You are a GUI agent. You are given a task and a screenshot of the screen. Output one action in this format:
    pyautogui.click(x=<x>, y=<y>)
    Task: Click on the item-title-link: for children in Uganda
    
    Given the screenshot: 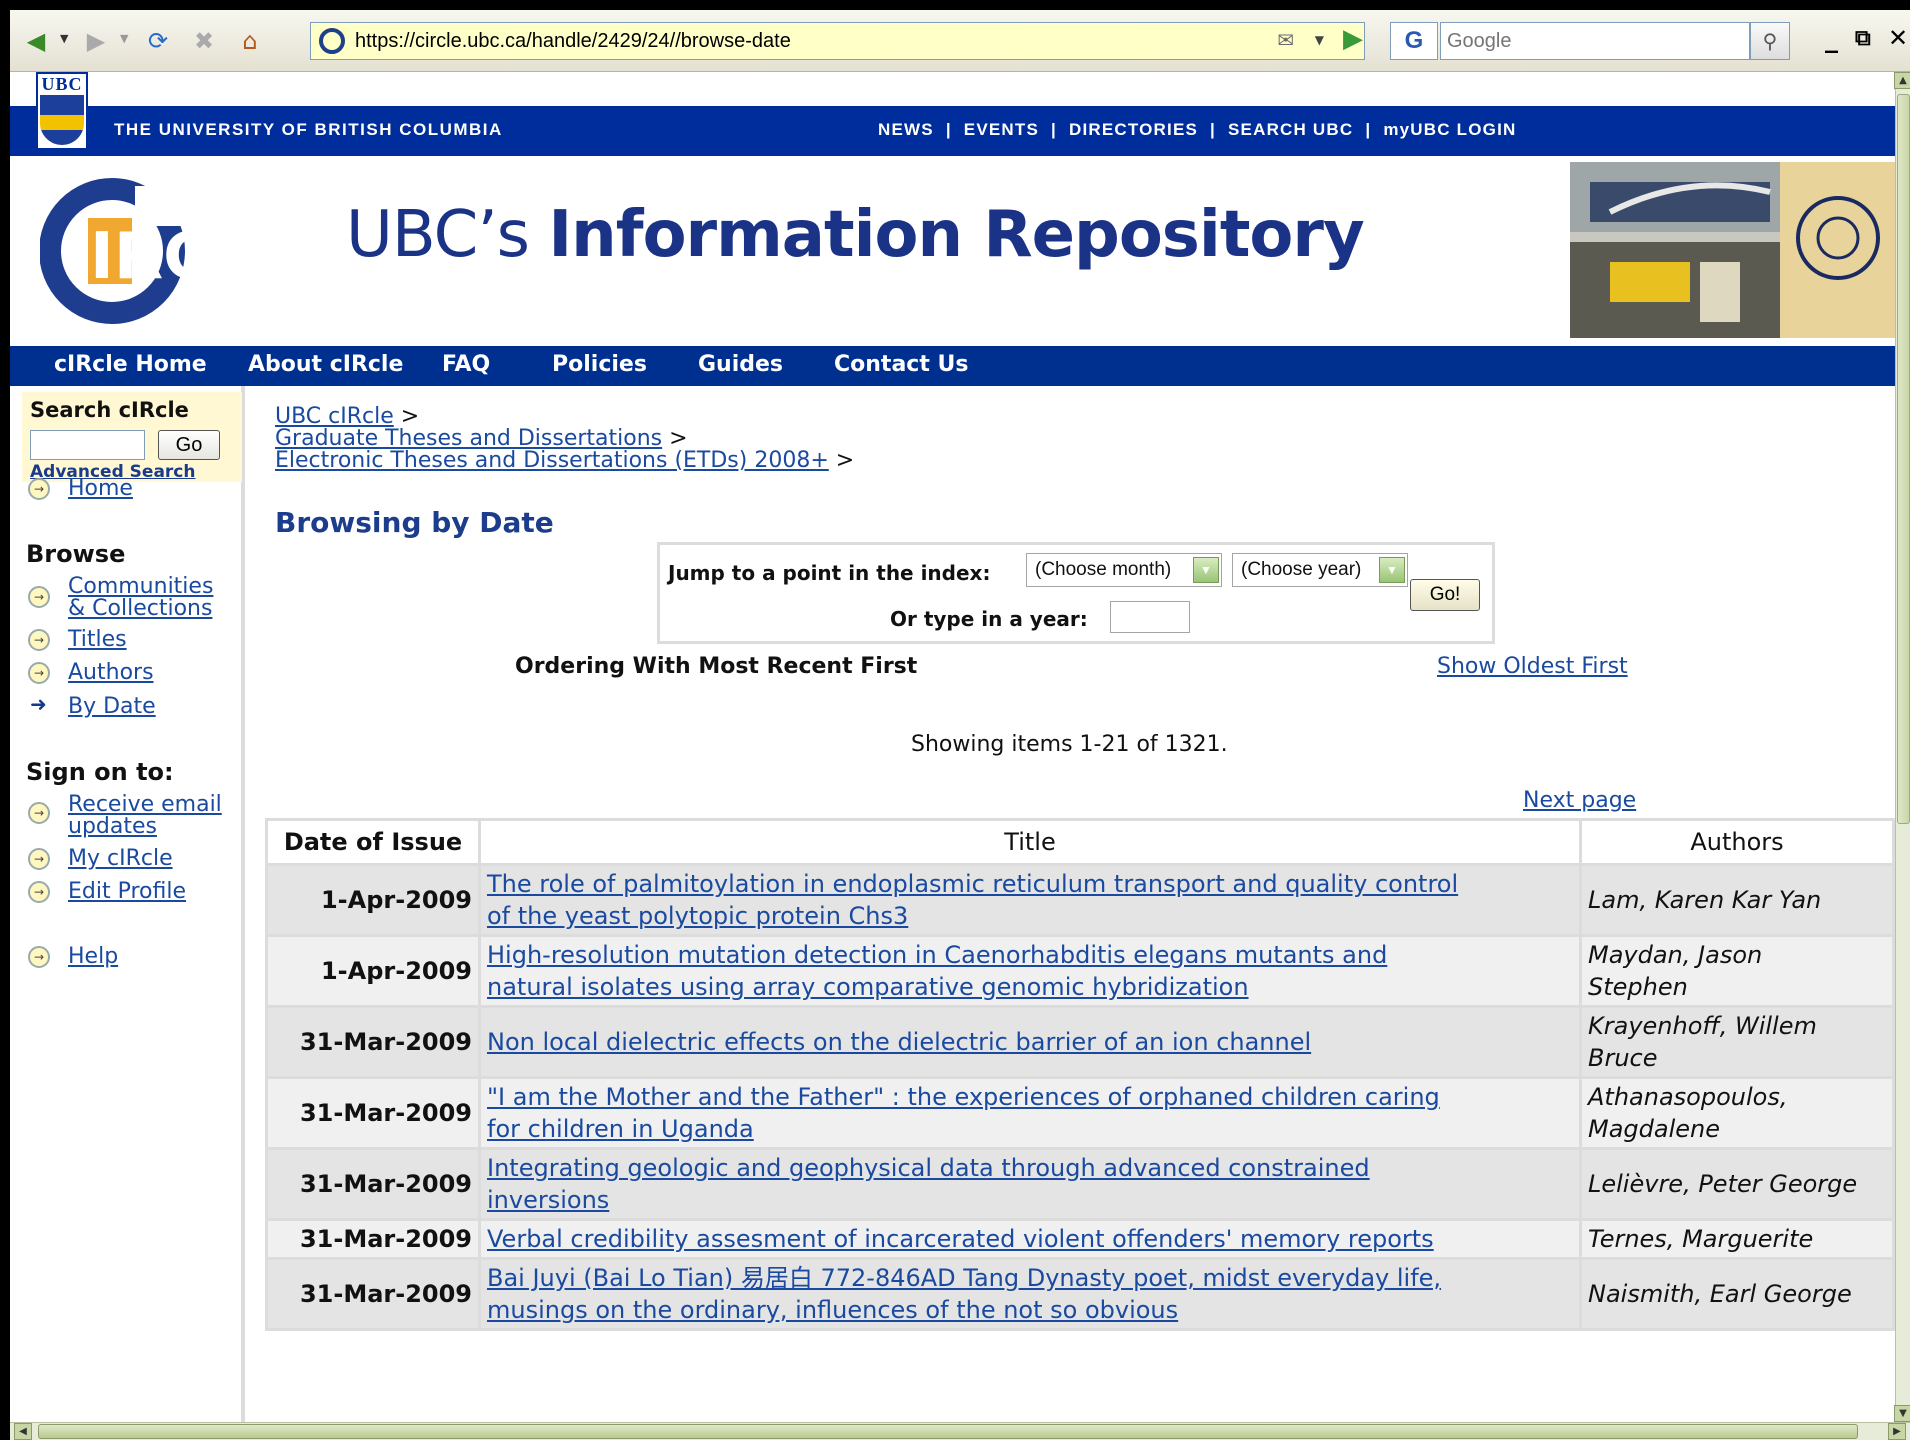 What is the action you would take?
    pyautogui.click(x=620, y=1129)
    